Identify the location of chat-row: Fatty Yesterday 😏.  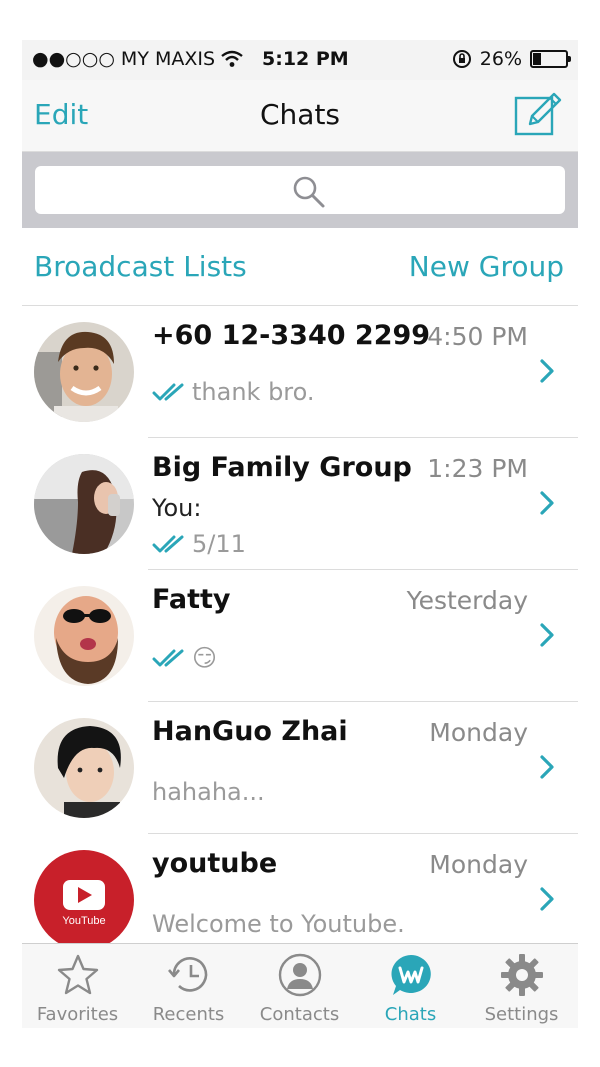
(300, 636).